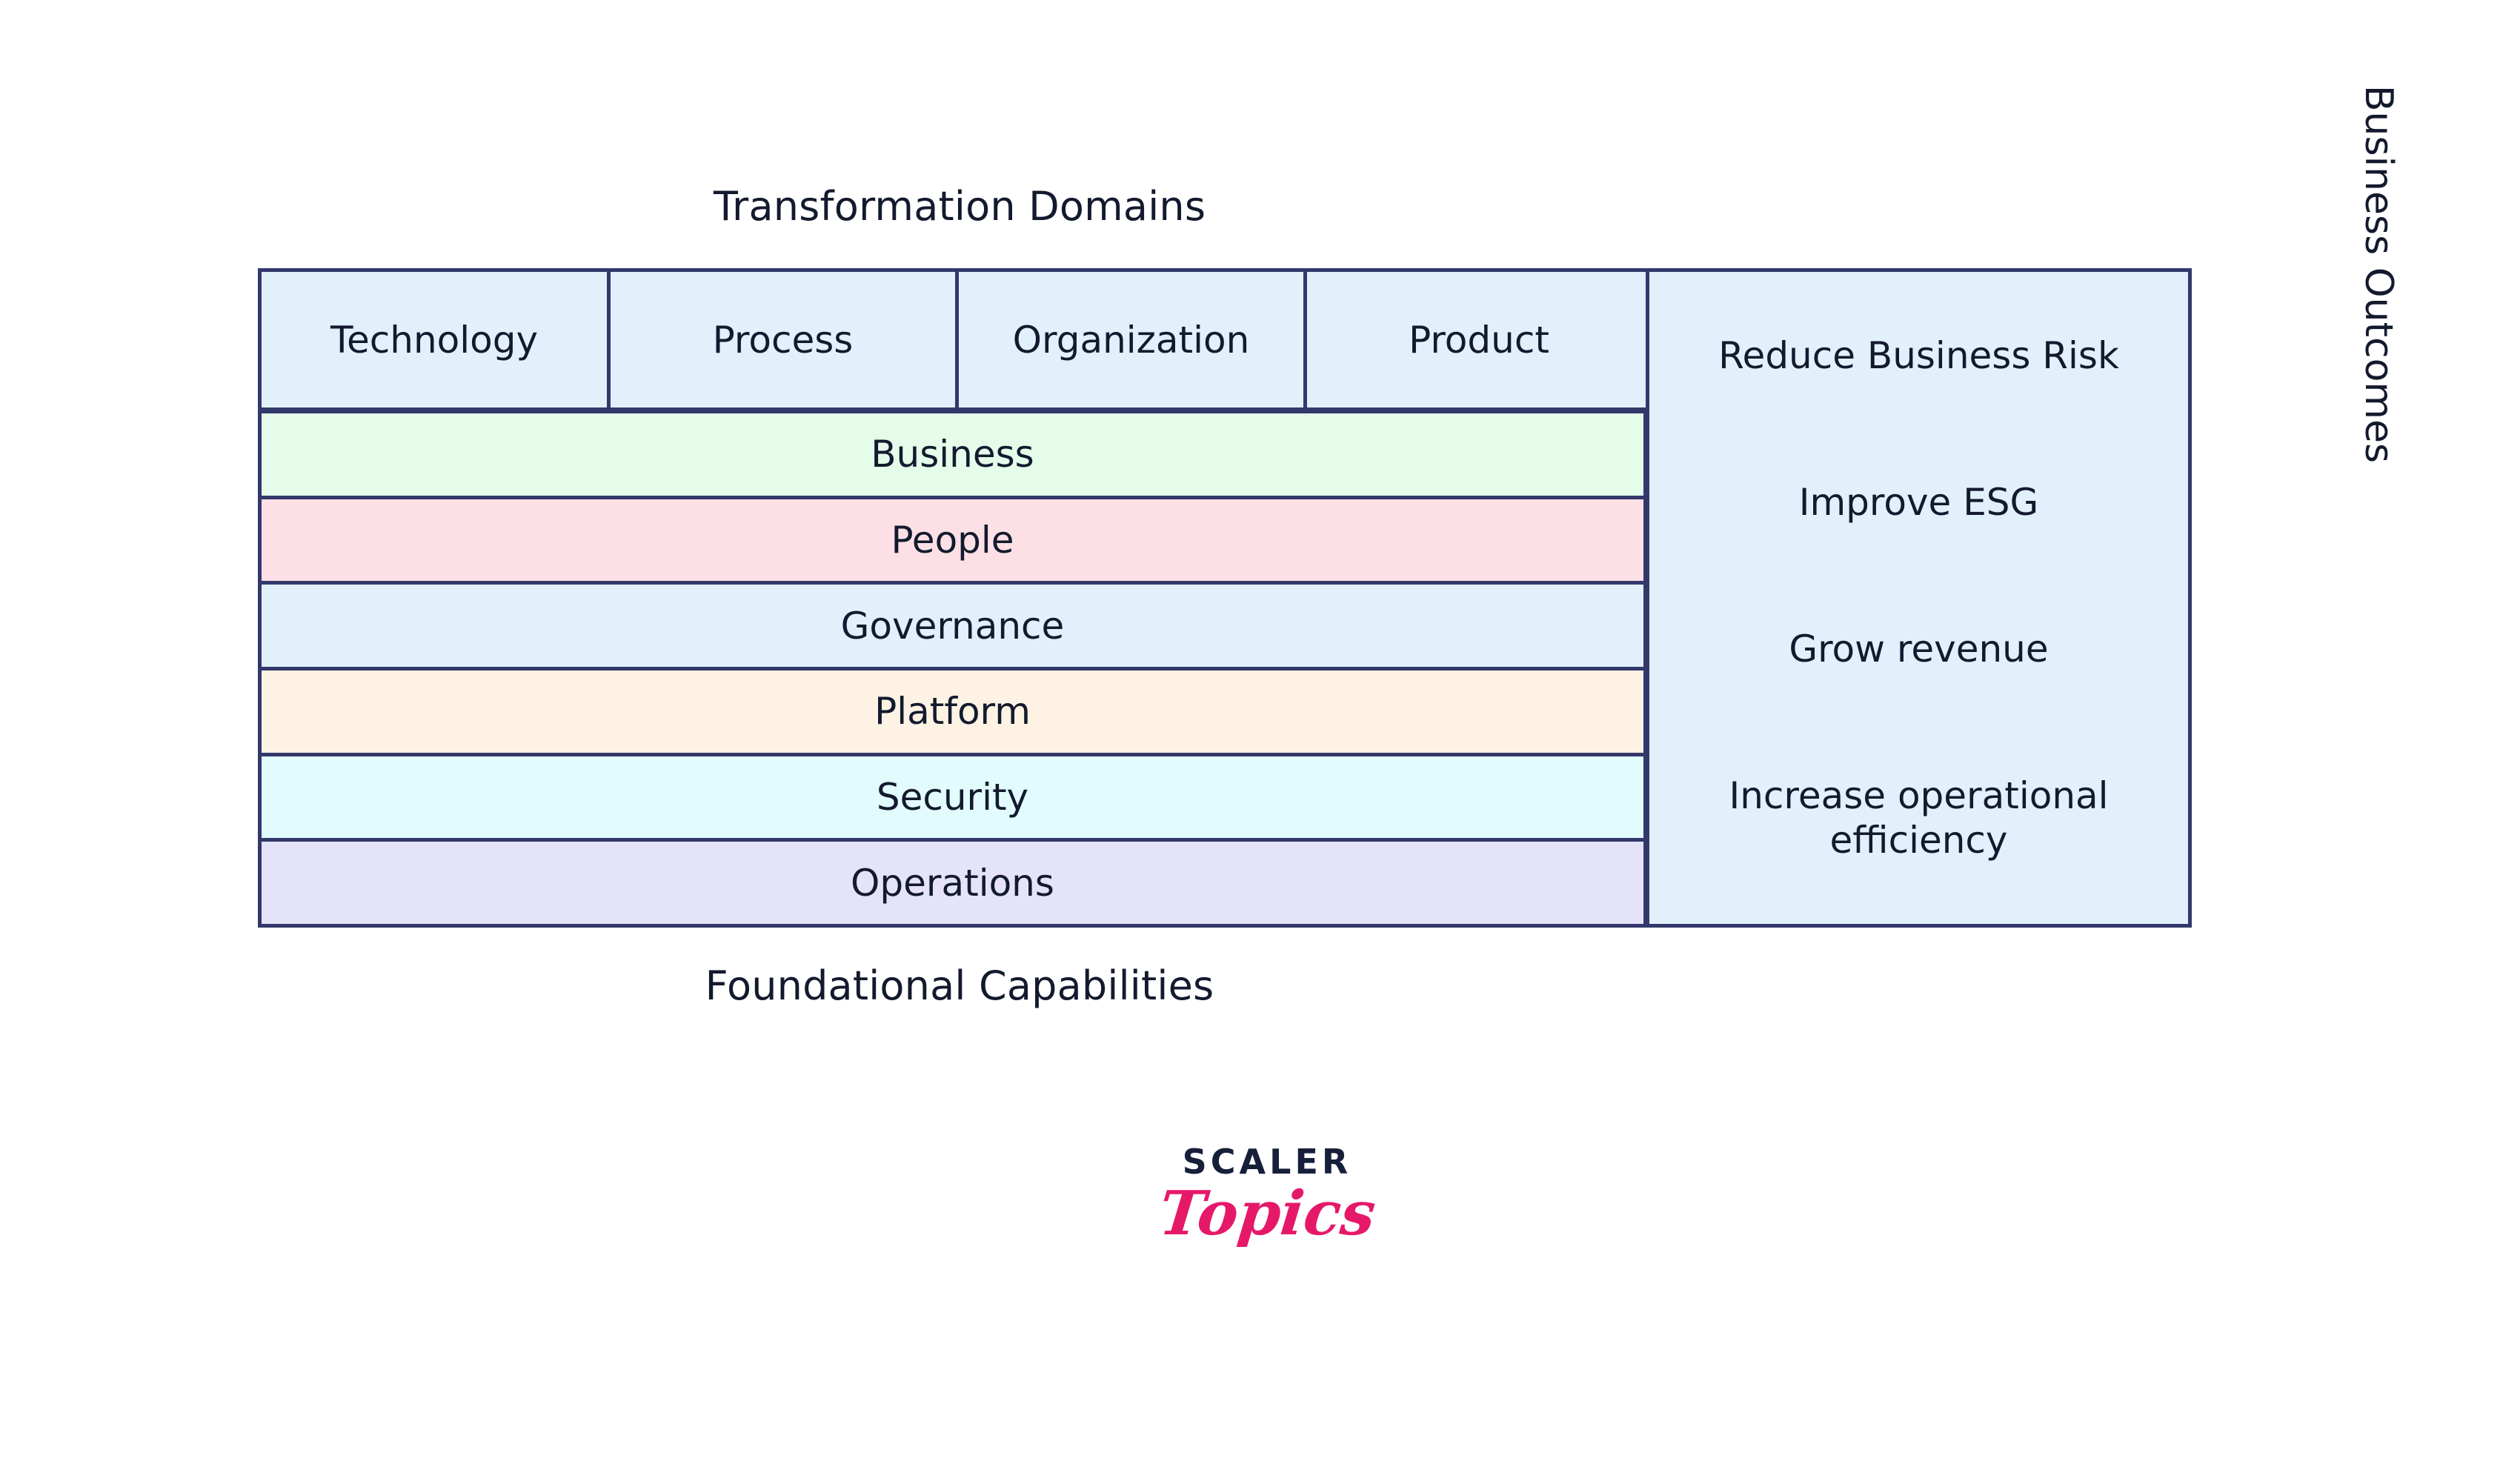 This screenshot has width=2520, height=1464. What do you see at coordinates (1267, 1213) in the screenshot?
I see `logo-scriptmark-topics: Topics` at bounding box center [1267, 1213].